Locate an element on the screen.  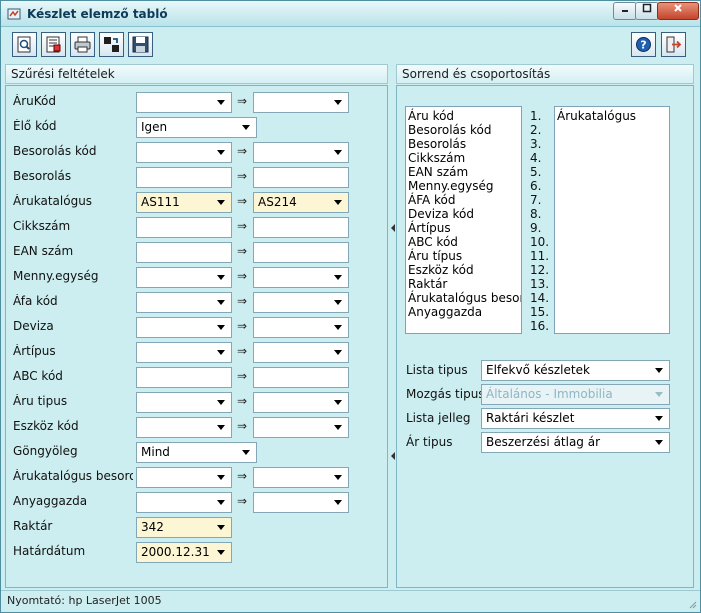
option-lista-jelleg-select: Raktári készlet is located at coordinates (575, 418).